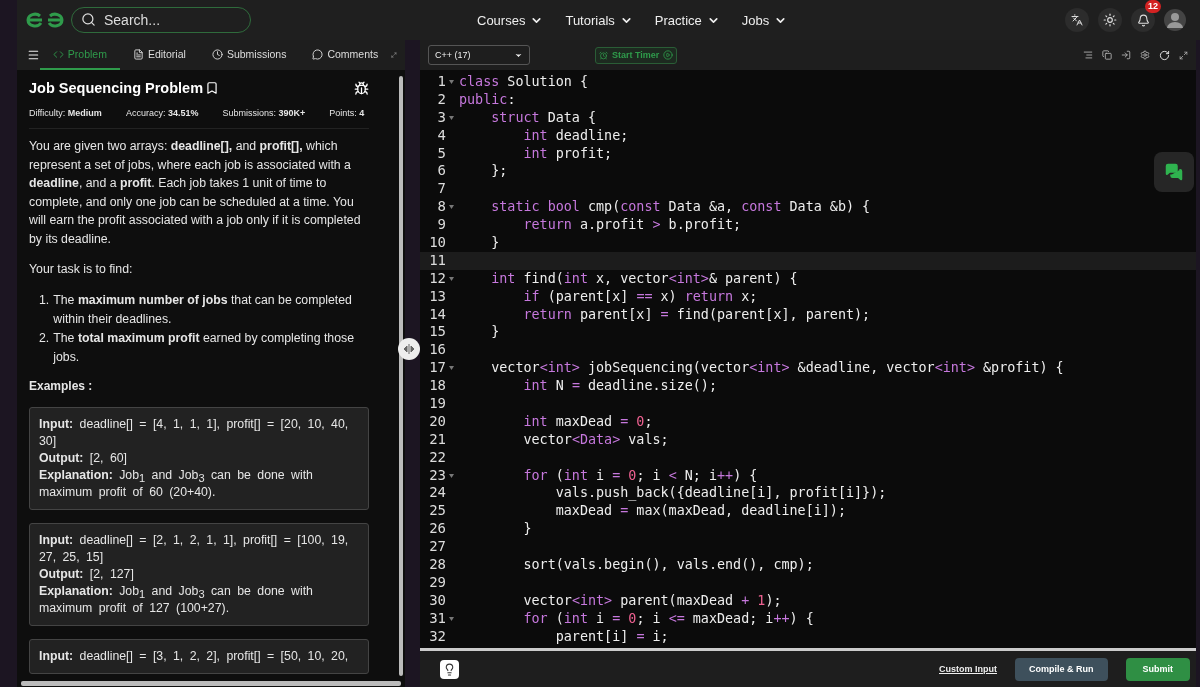 The image size is (1200, 687). What do you see at coordinates (599, 20) in the screenshot?
I see `nav-menu: Tutorials` at bounding box center [599, 20].